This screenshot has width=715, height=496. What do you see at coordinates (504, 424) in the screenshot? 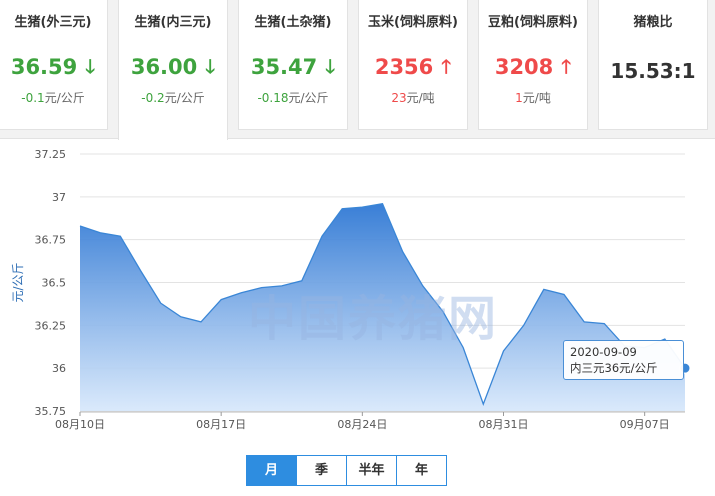
I see `x-tick-label: 08月31日` at bounding box center [504, 424].